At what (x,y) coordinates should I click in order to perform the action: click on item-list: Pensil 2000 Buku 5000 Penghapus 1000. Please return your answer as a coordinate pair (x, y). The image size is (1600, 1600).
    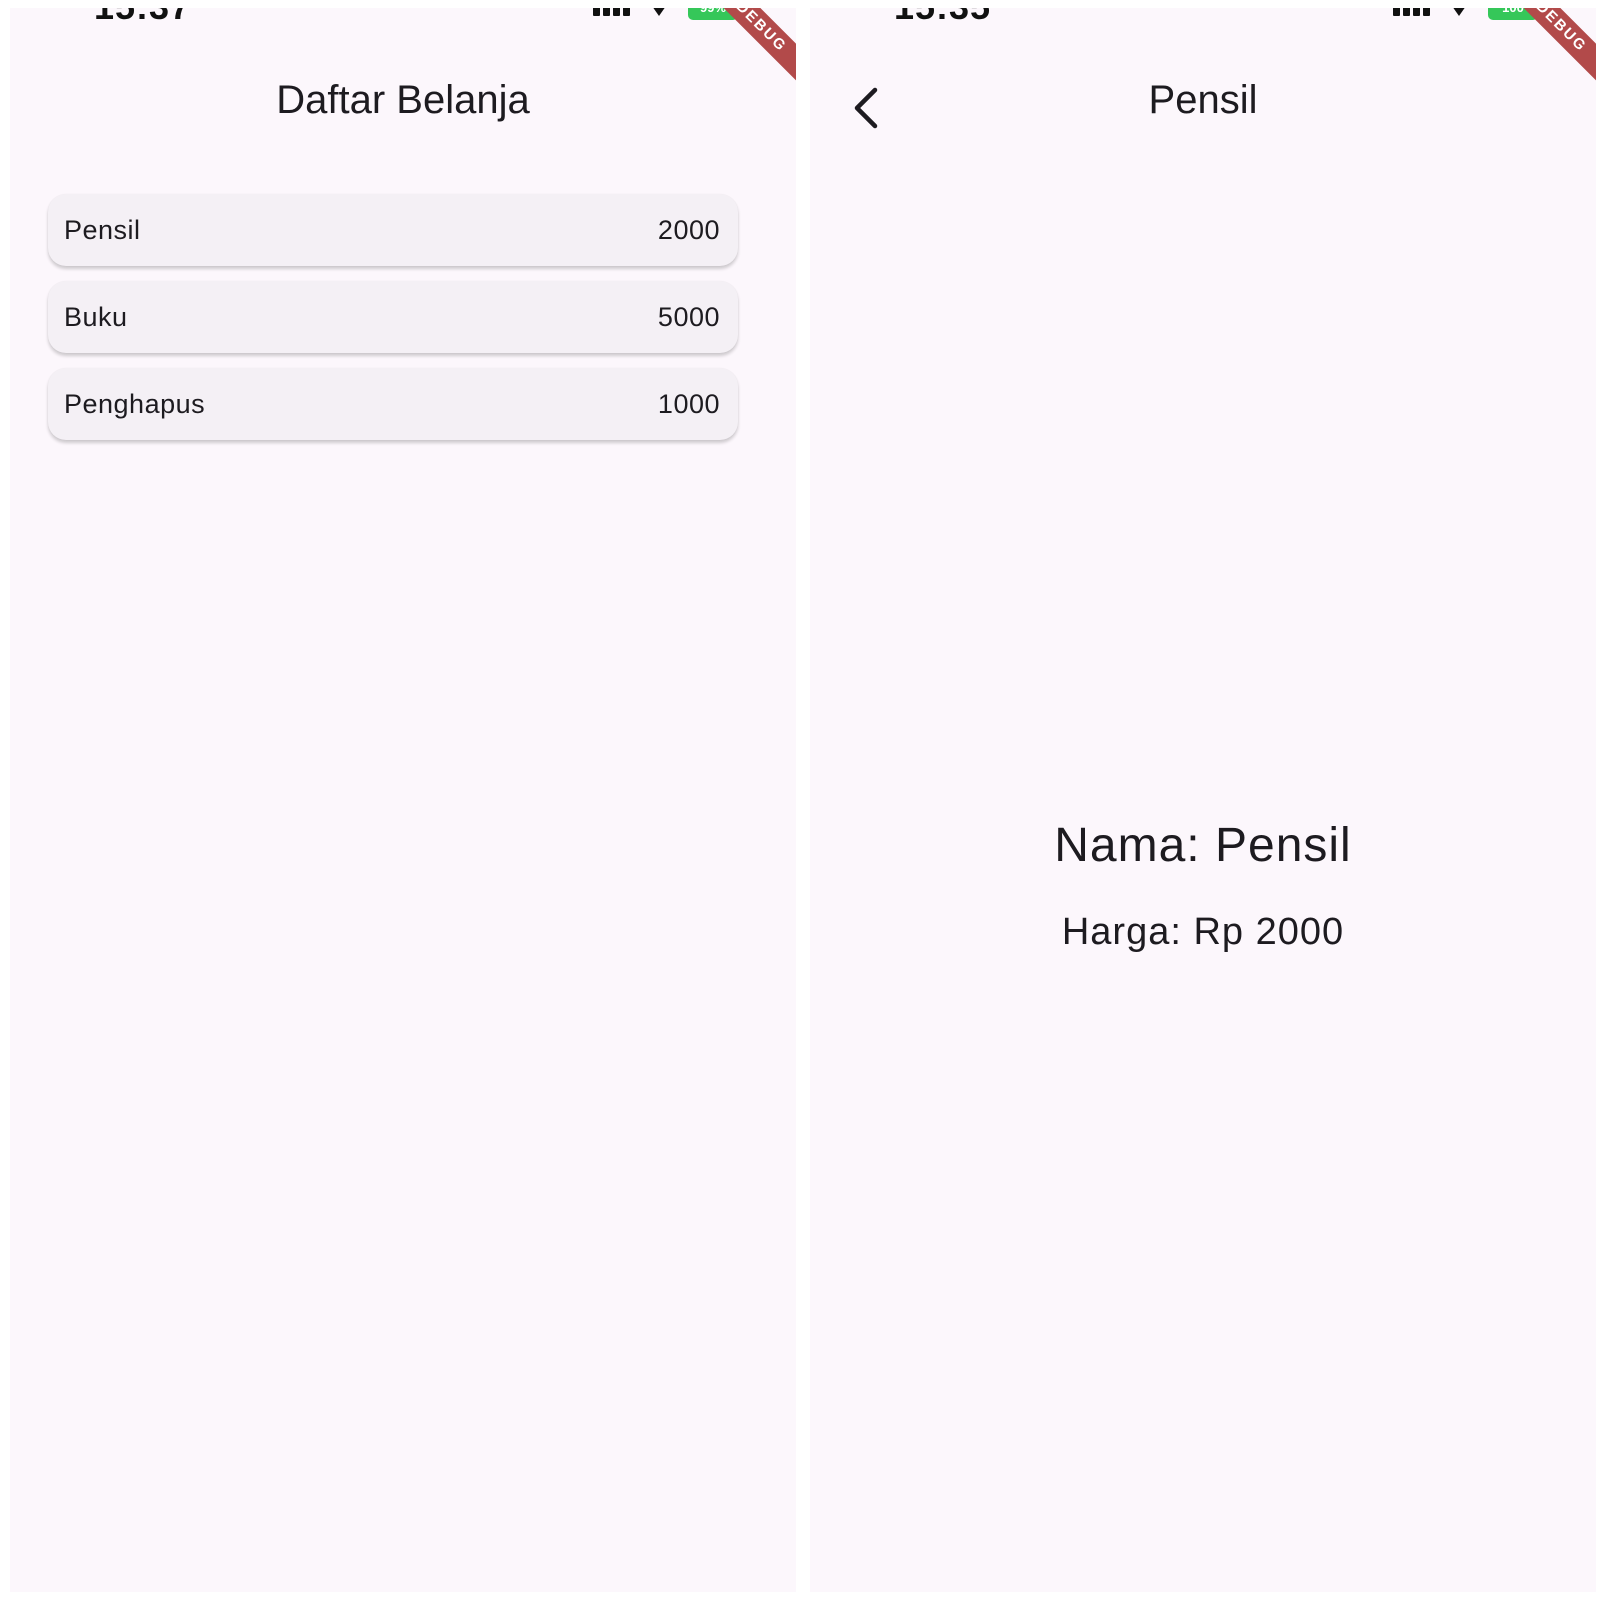
    Looking at the image, I should click on (393, 324).